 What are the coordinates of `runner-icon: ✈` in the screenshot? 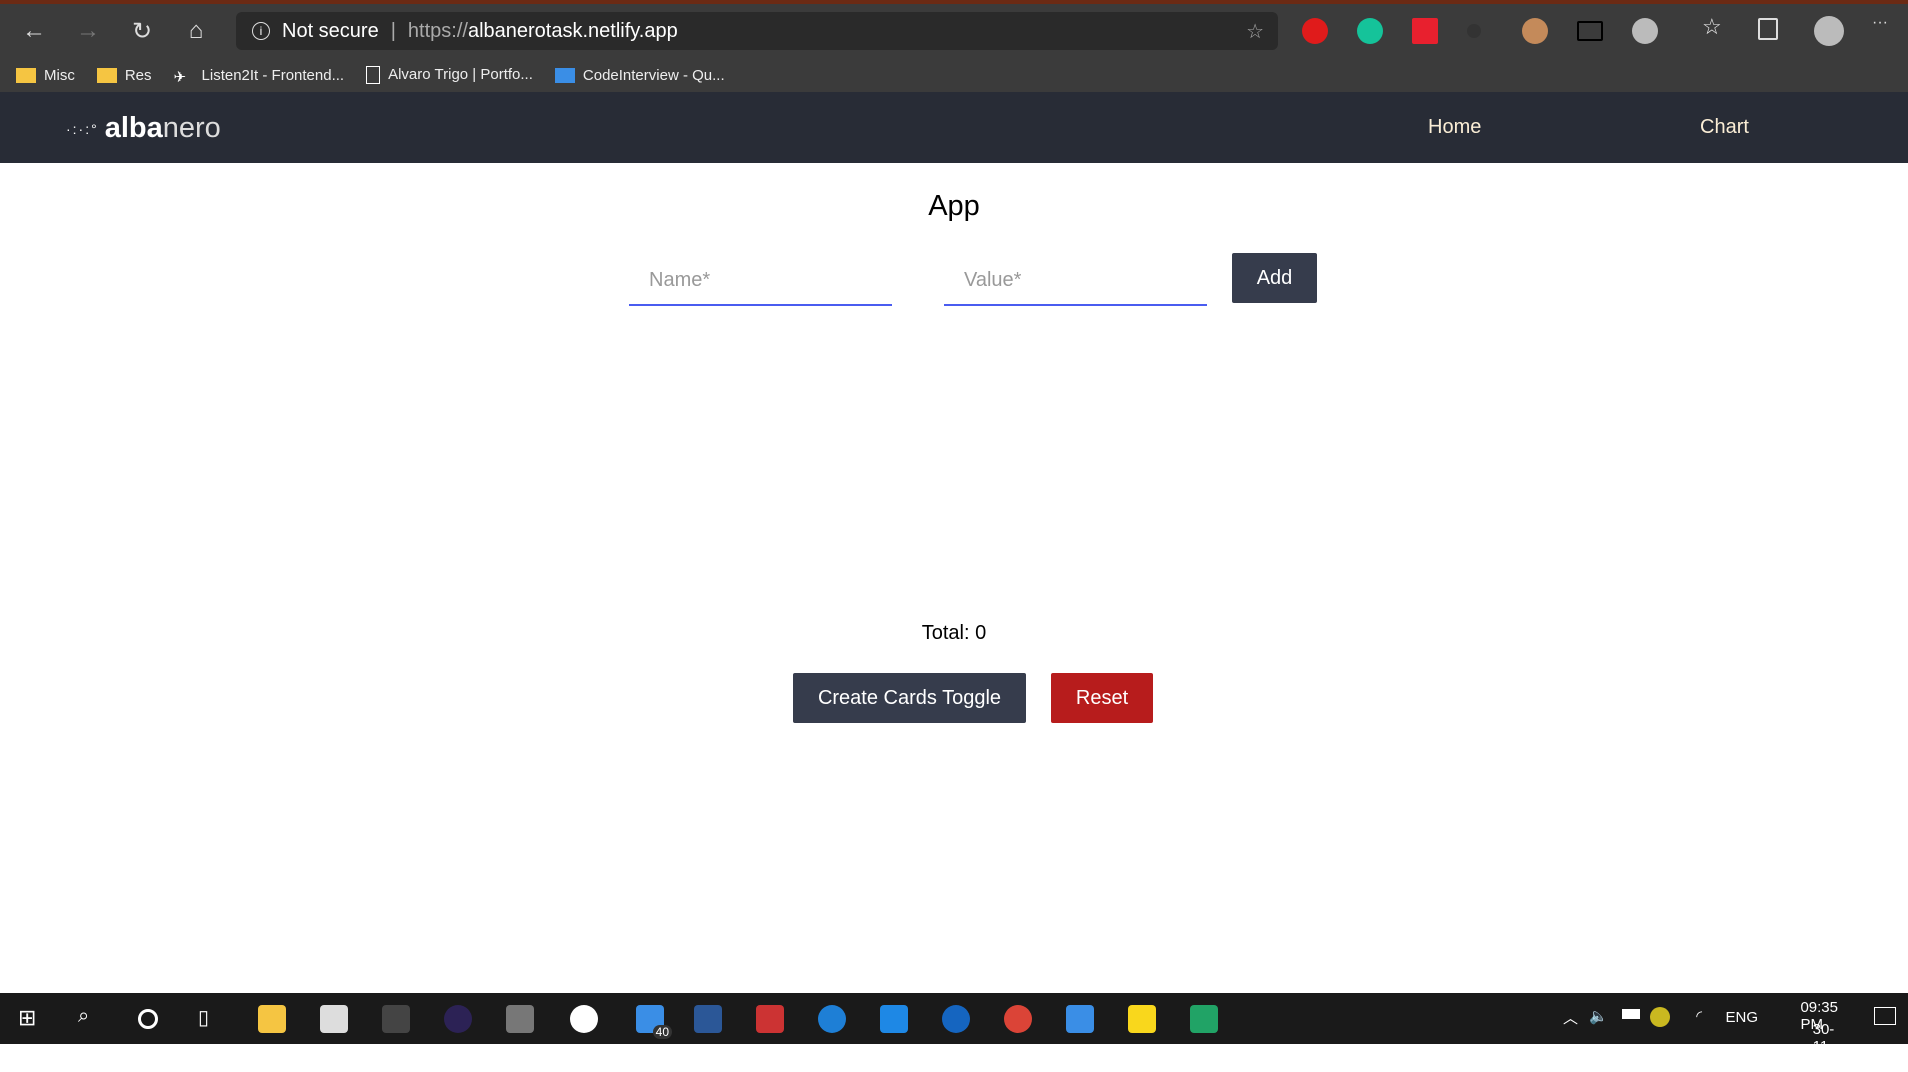 It's located at (180, 78).